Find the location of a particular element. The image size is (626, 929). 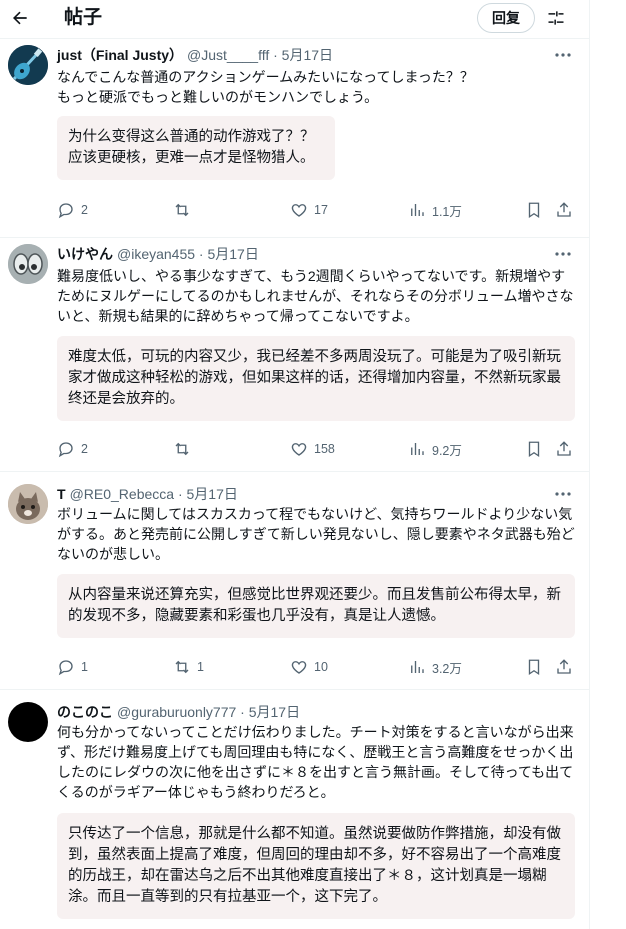

translation-box: 为什么变得这么普通的动作游戏了？？ 应该更硬核，更难一点才是怪物猎人。 is located at coordinates (196, 148).